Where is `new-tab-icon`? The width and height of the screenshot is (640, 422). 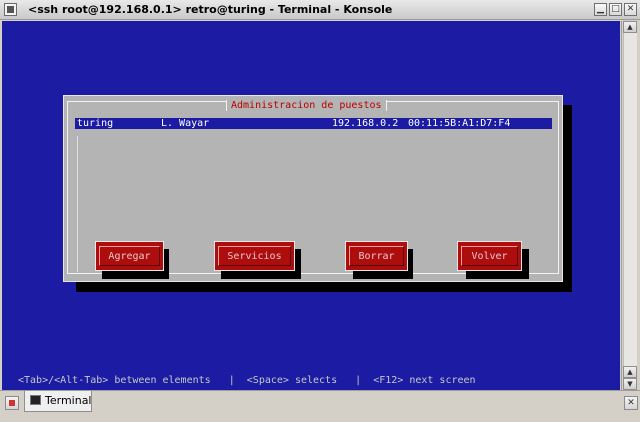 new-tab-icon is located at coordinates (12, 403).